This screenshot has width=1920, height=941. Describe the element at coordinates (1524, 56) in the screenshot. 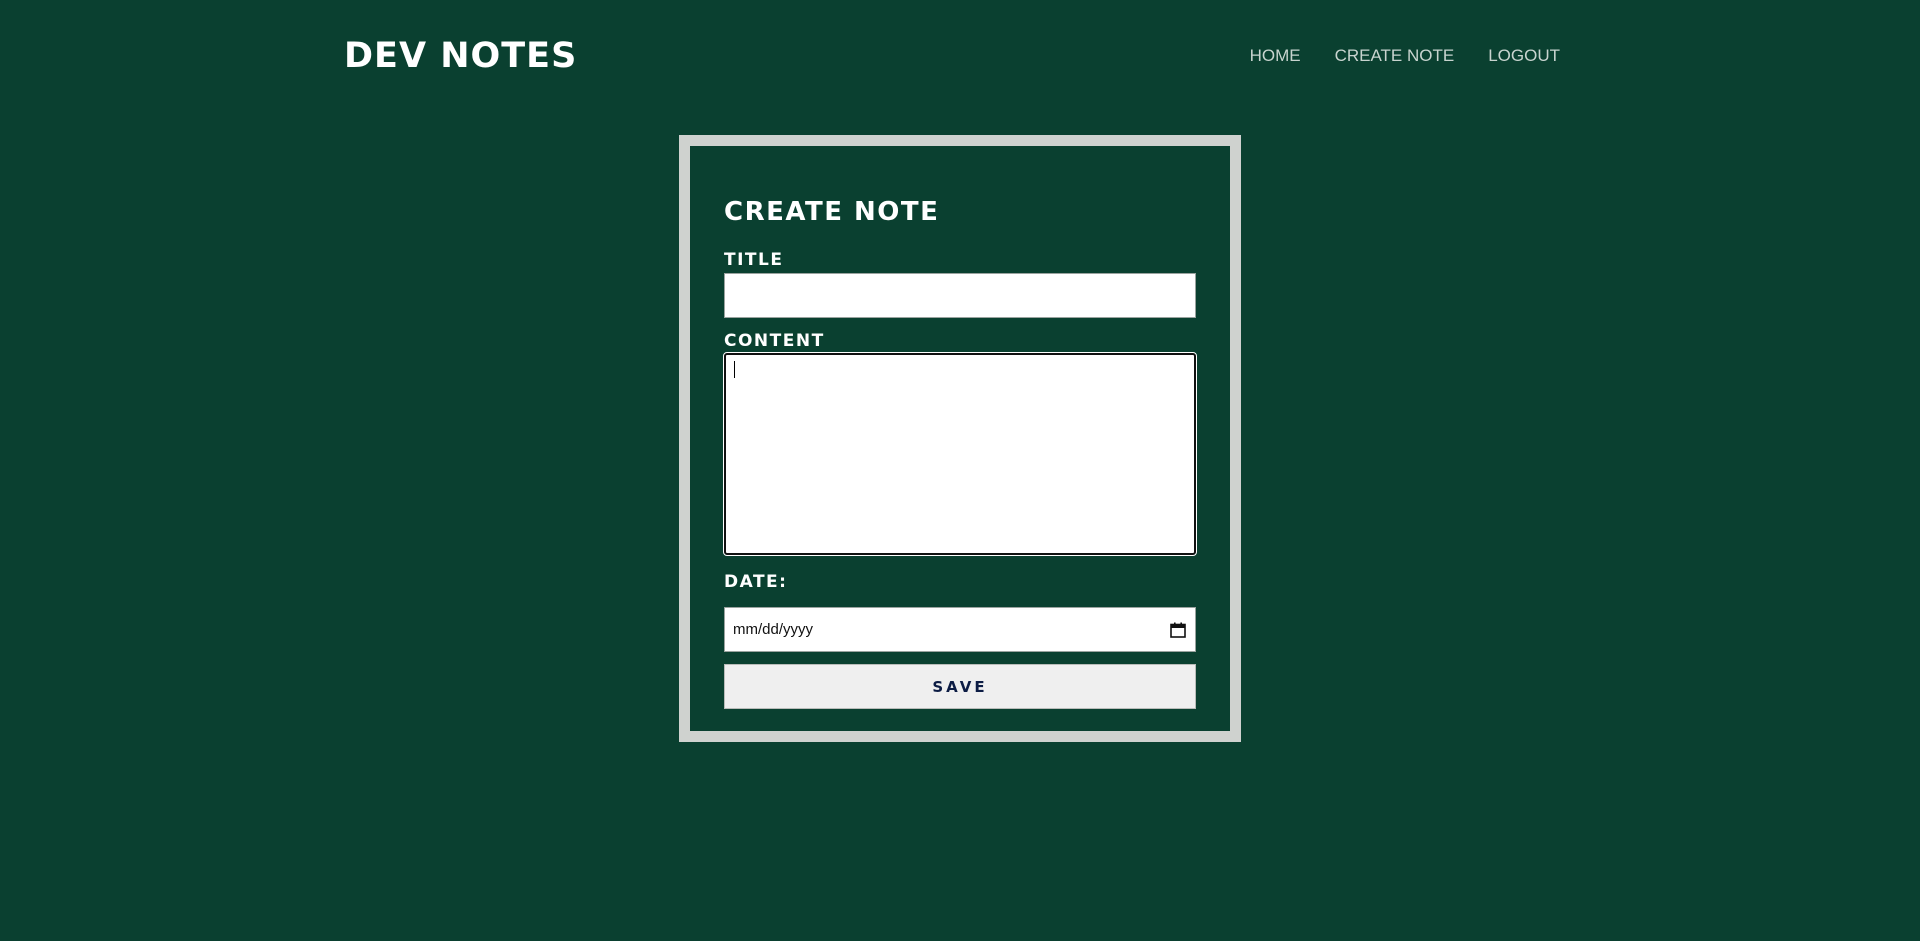

I see `nav-logout-link: LOGOUT` at that location.